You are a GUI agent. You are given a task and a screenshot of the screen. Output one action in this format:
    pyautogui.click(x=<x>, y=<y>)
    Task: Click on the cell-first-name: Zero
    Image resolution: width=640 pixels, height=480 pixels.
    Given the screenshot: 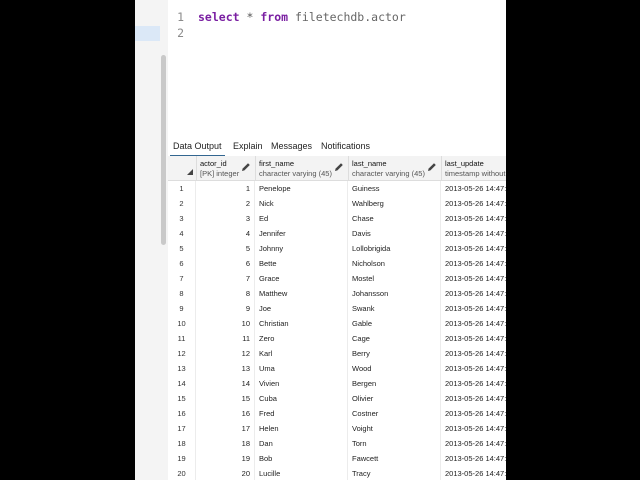 What is the action you would take?
    pyautogui.click(x=301, y=338)
    